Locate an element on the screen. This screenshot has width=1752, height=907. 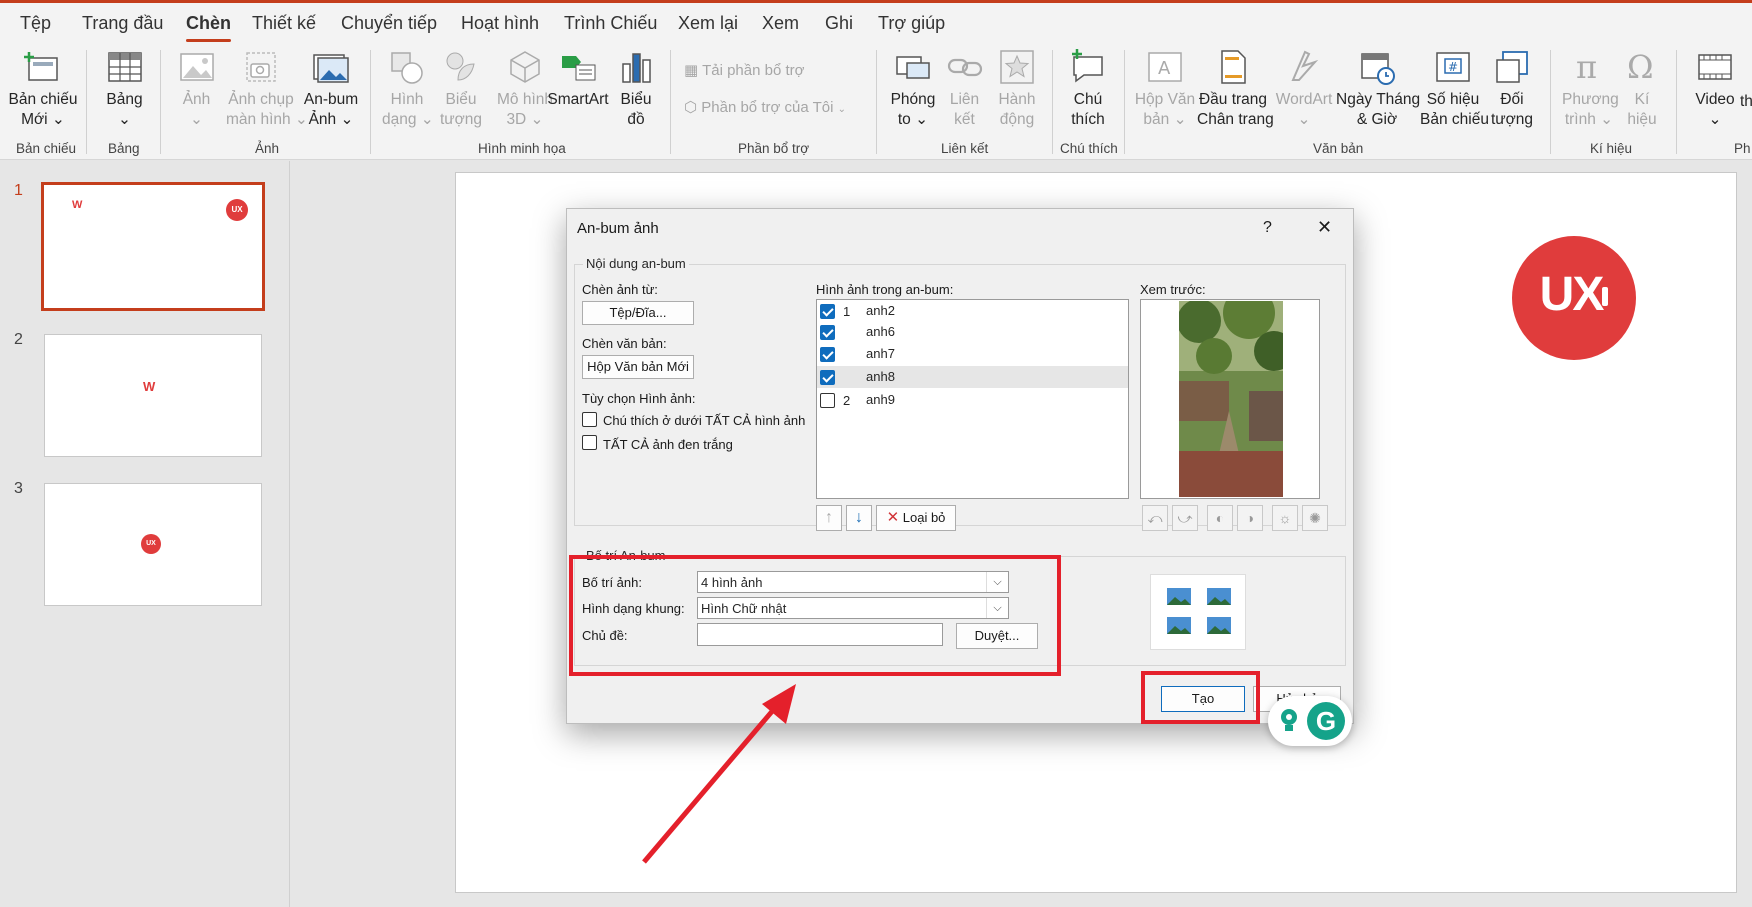
tab-slideshow: Trình Chiếu is located at coordinates (610, 23).